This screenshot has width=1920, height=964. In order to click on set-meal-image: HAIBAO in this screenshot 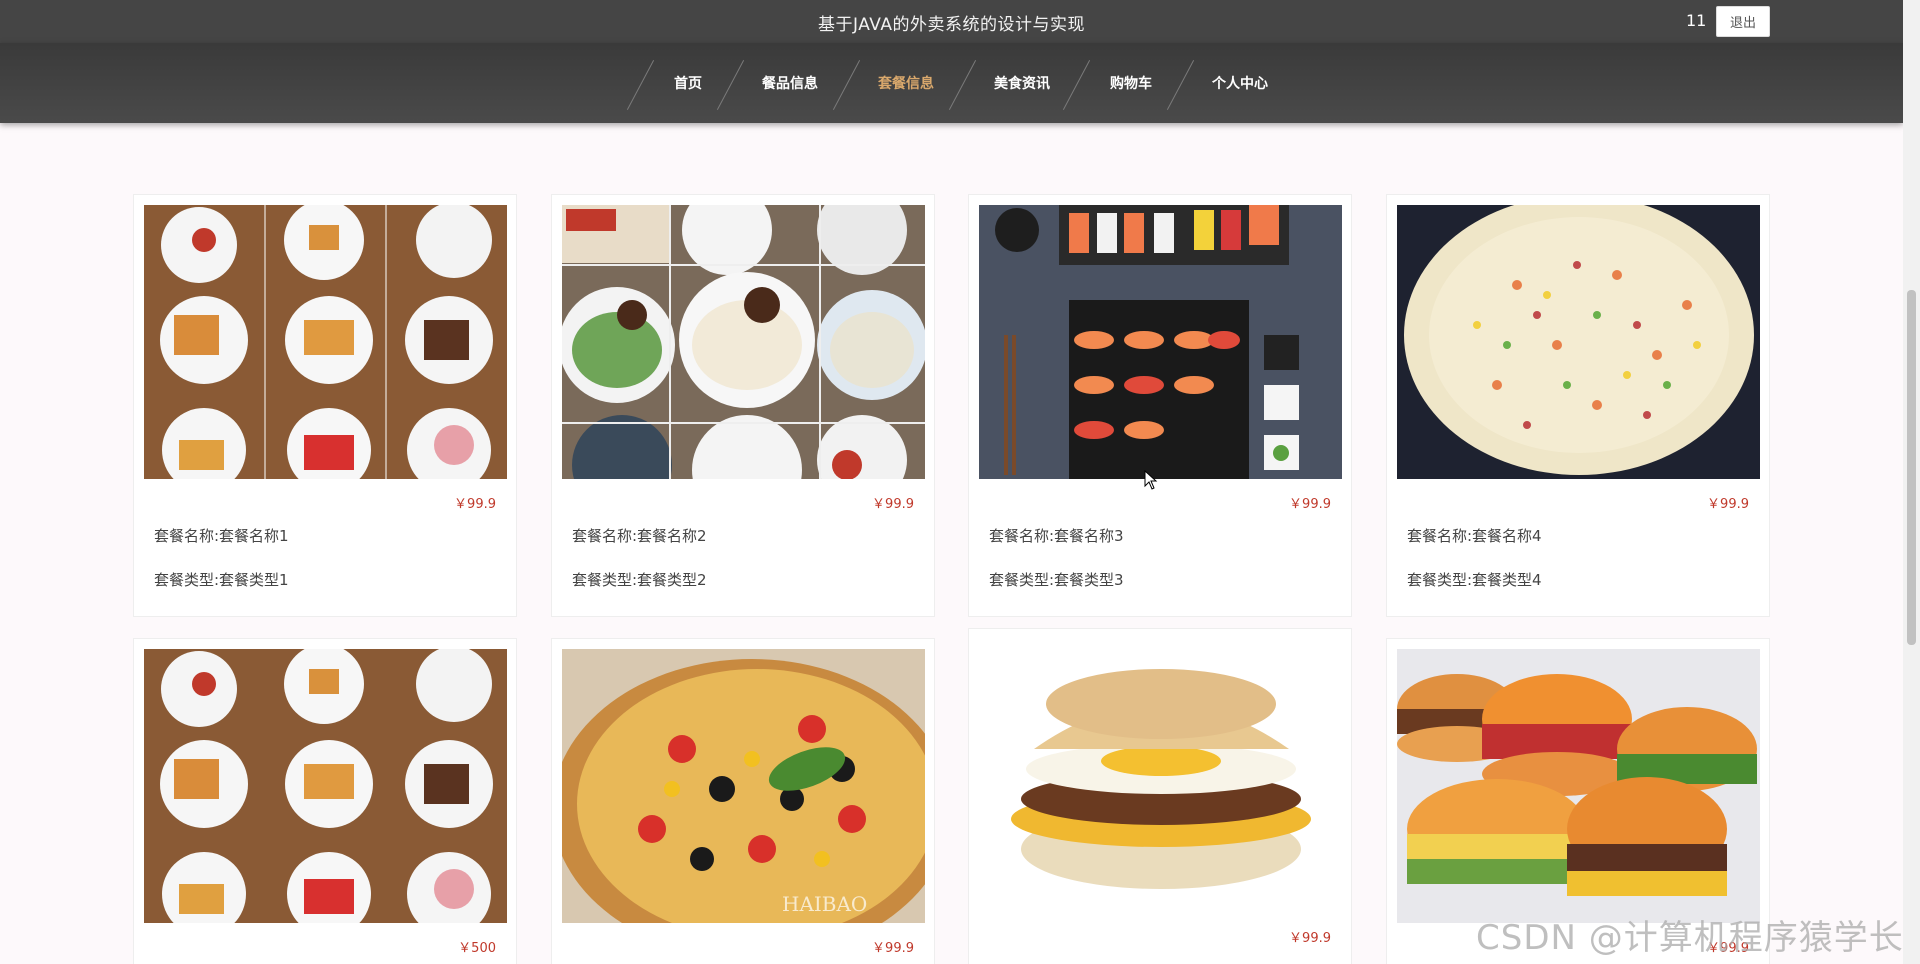, I will do `click(743, 786)`.